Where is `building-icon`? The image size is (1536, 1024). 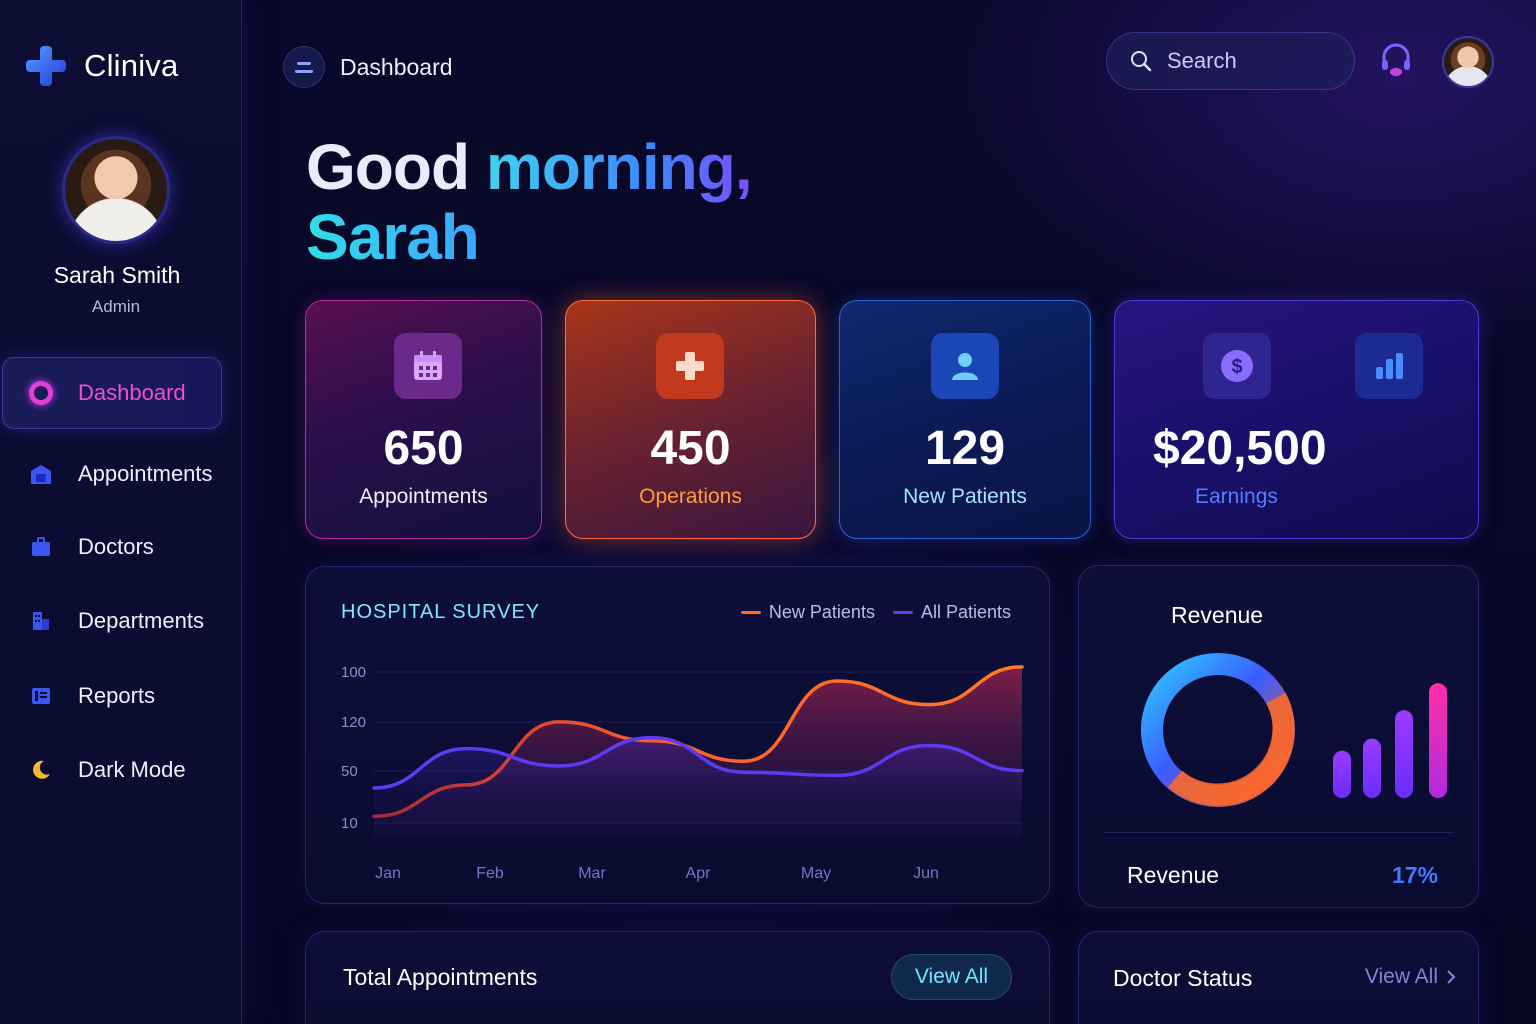
building-icon is located at coordinates (41, 621).